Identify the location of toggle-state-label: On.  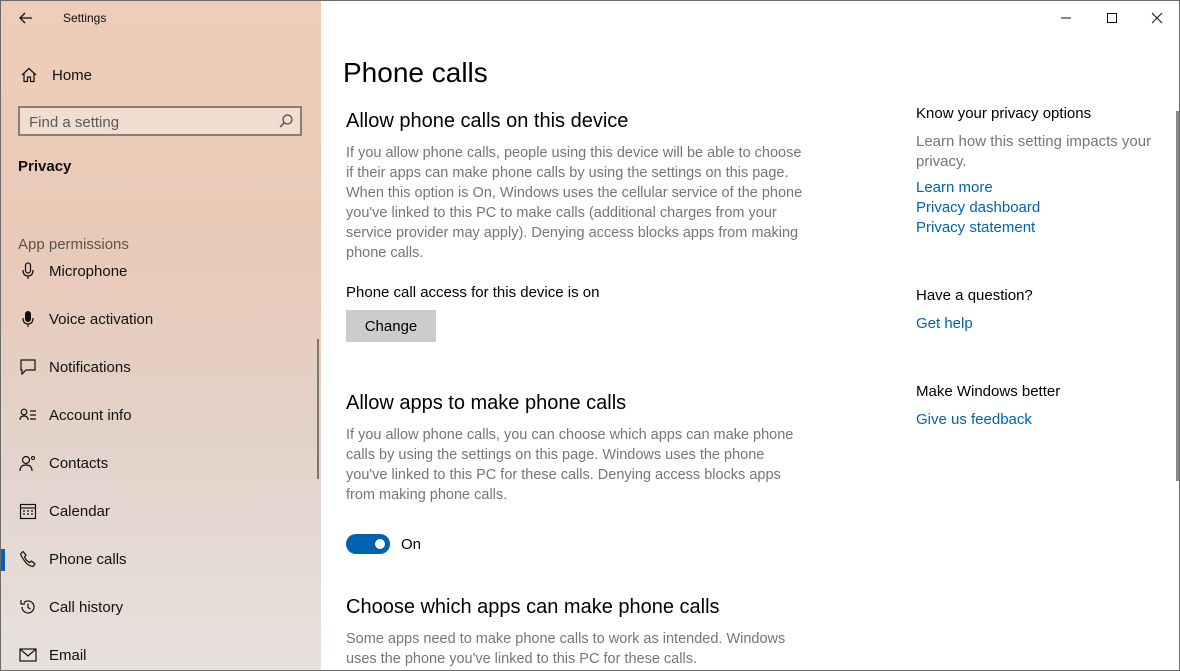
(411, 544).